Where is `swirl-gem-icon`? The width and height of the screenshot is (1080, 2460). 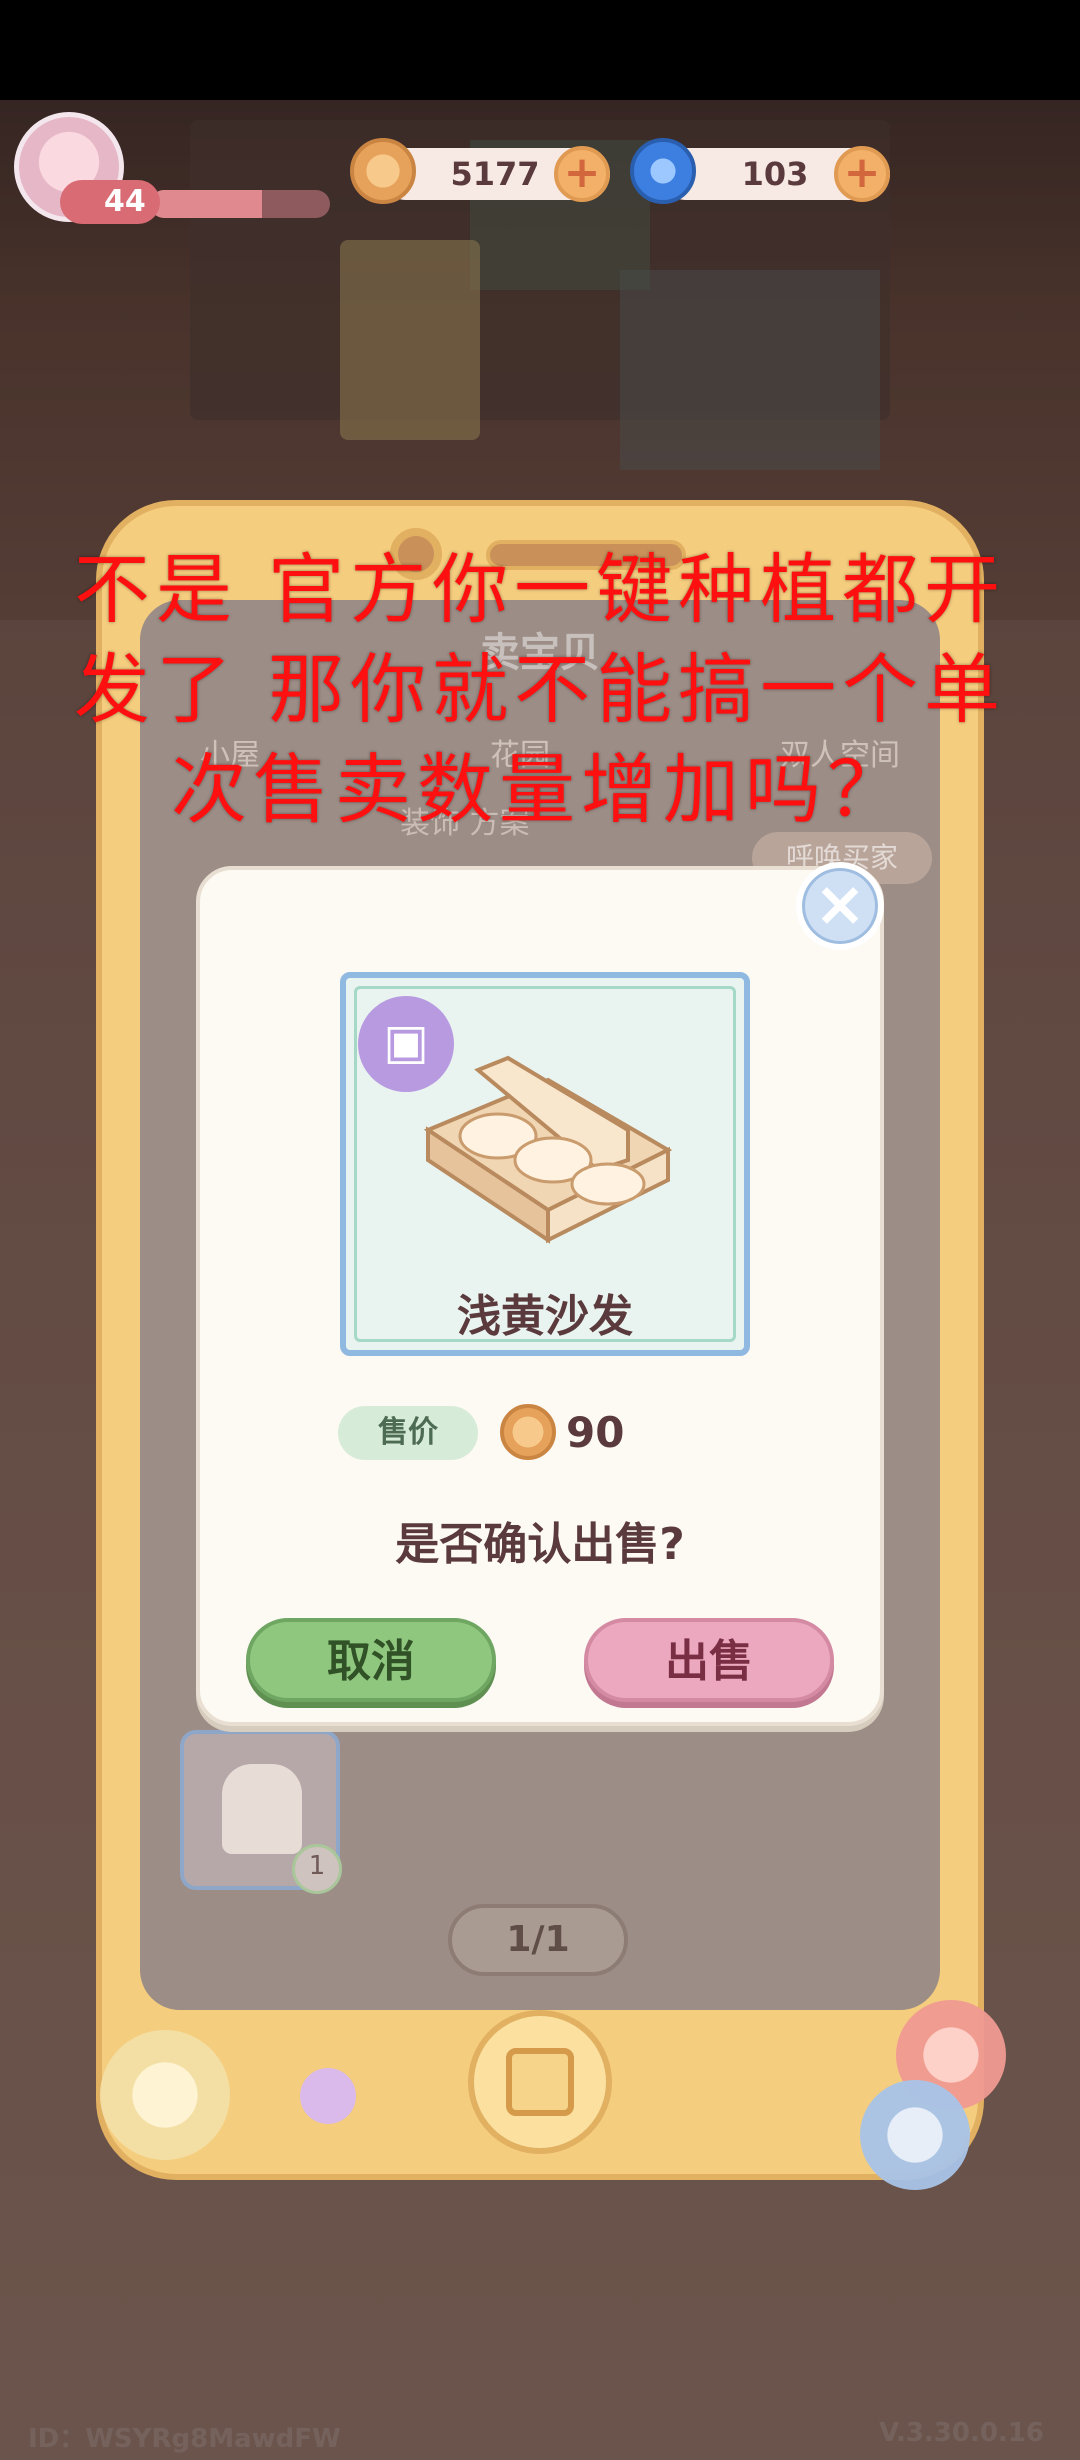 swirl-gem-icon is located at coordinates (663, 171).